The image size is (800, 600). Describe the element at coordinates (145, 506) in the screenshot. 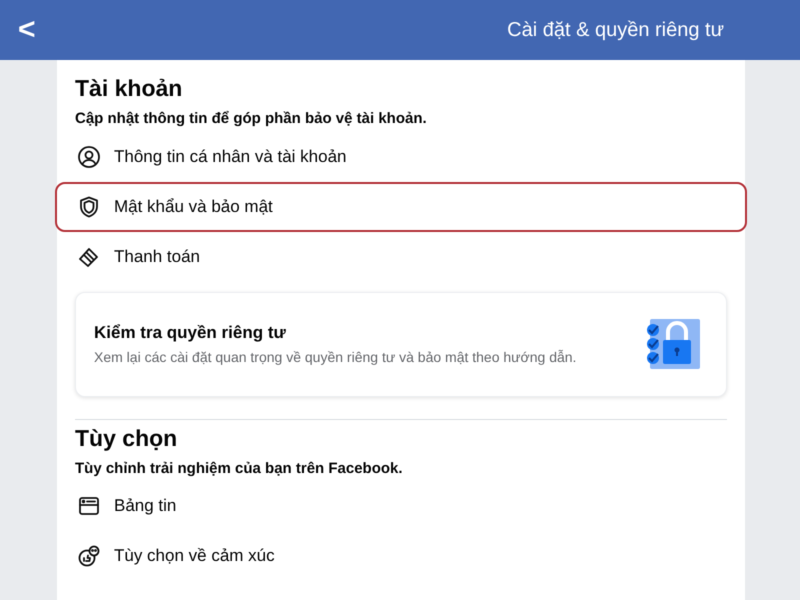

I see `settings-item-label: Bảng tin` at that location.